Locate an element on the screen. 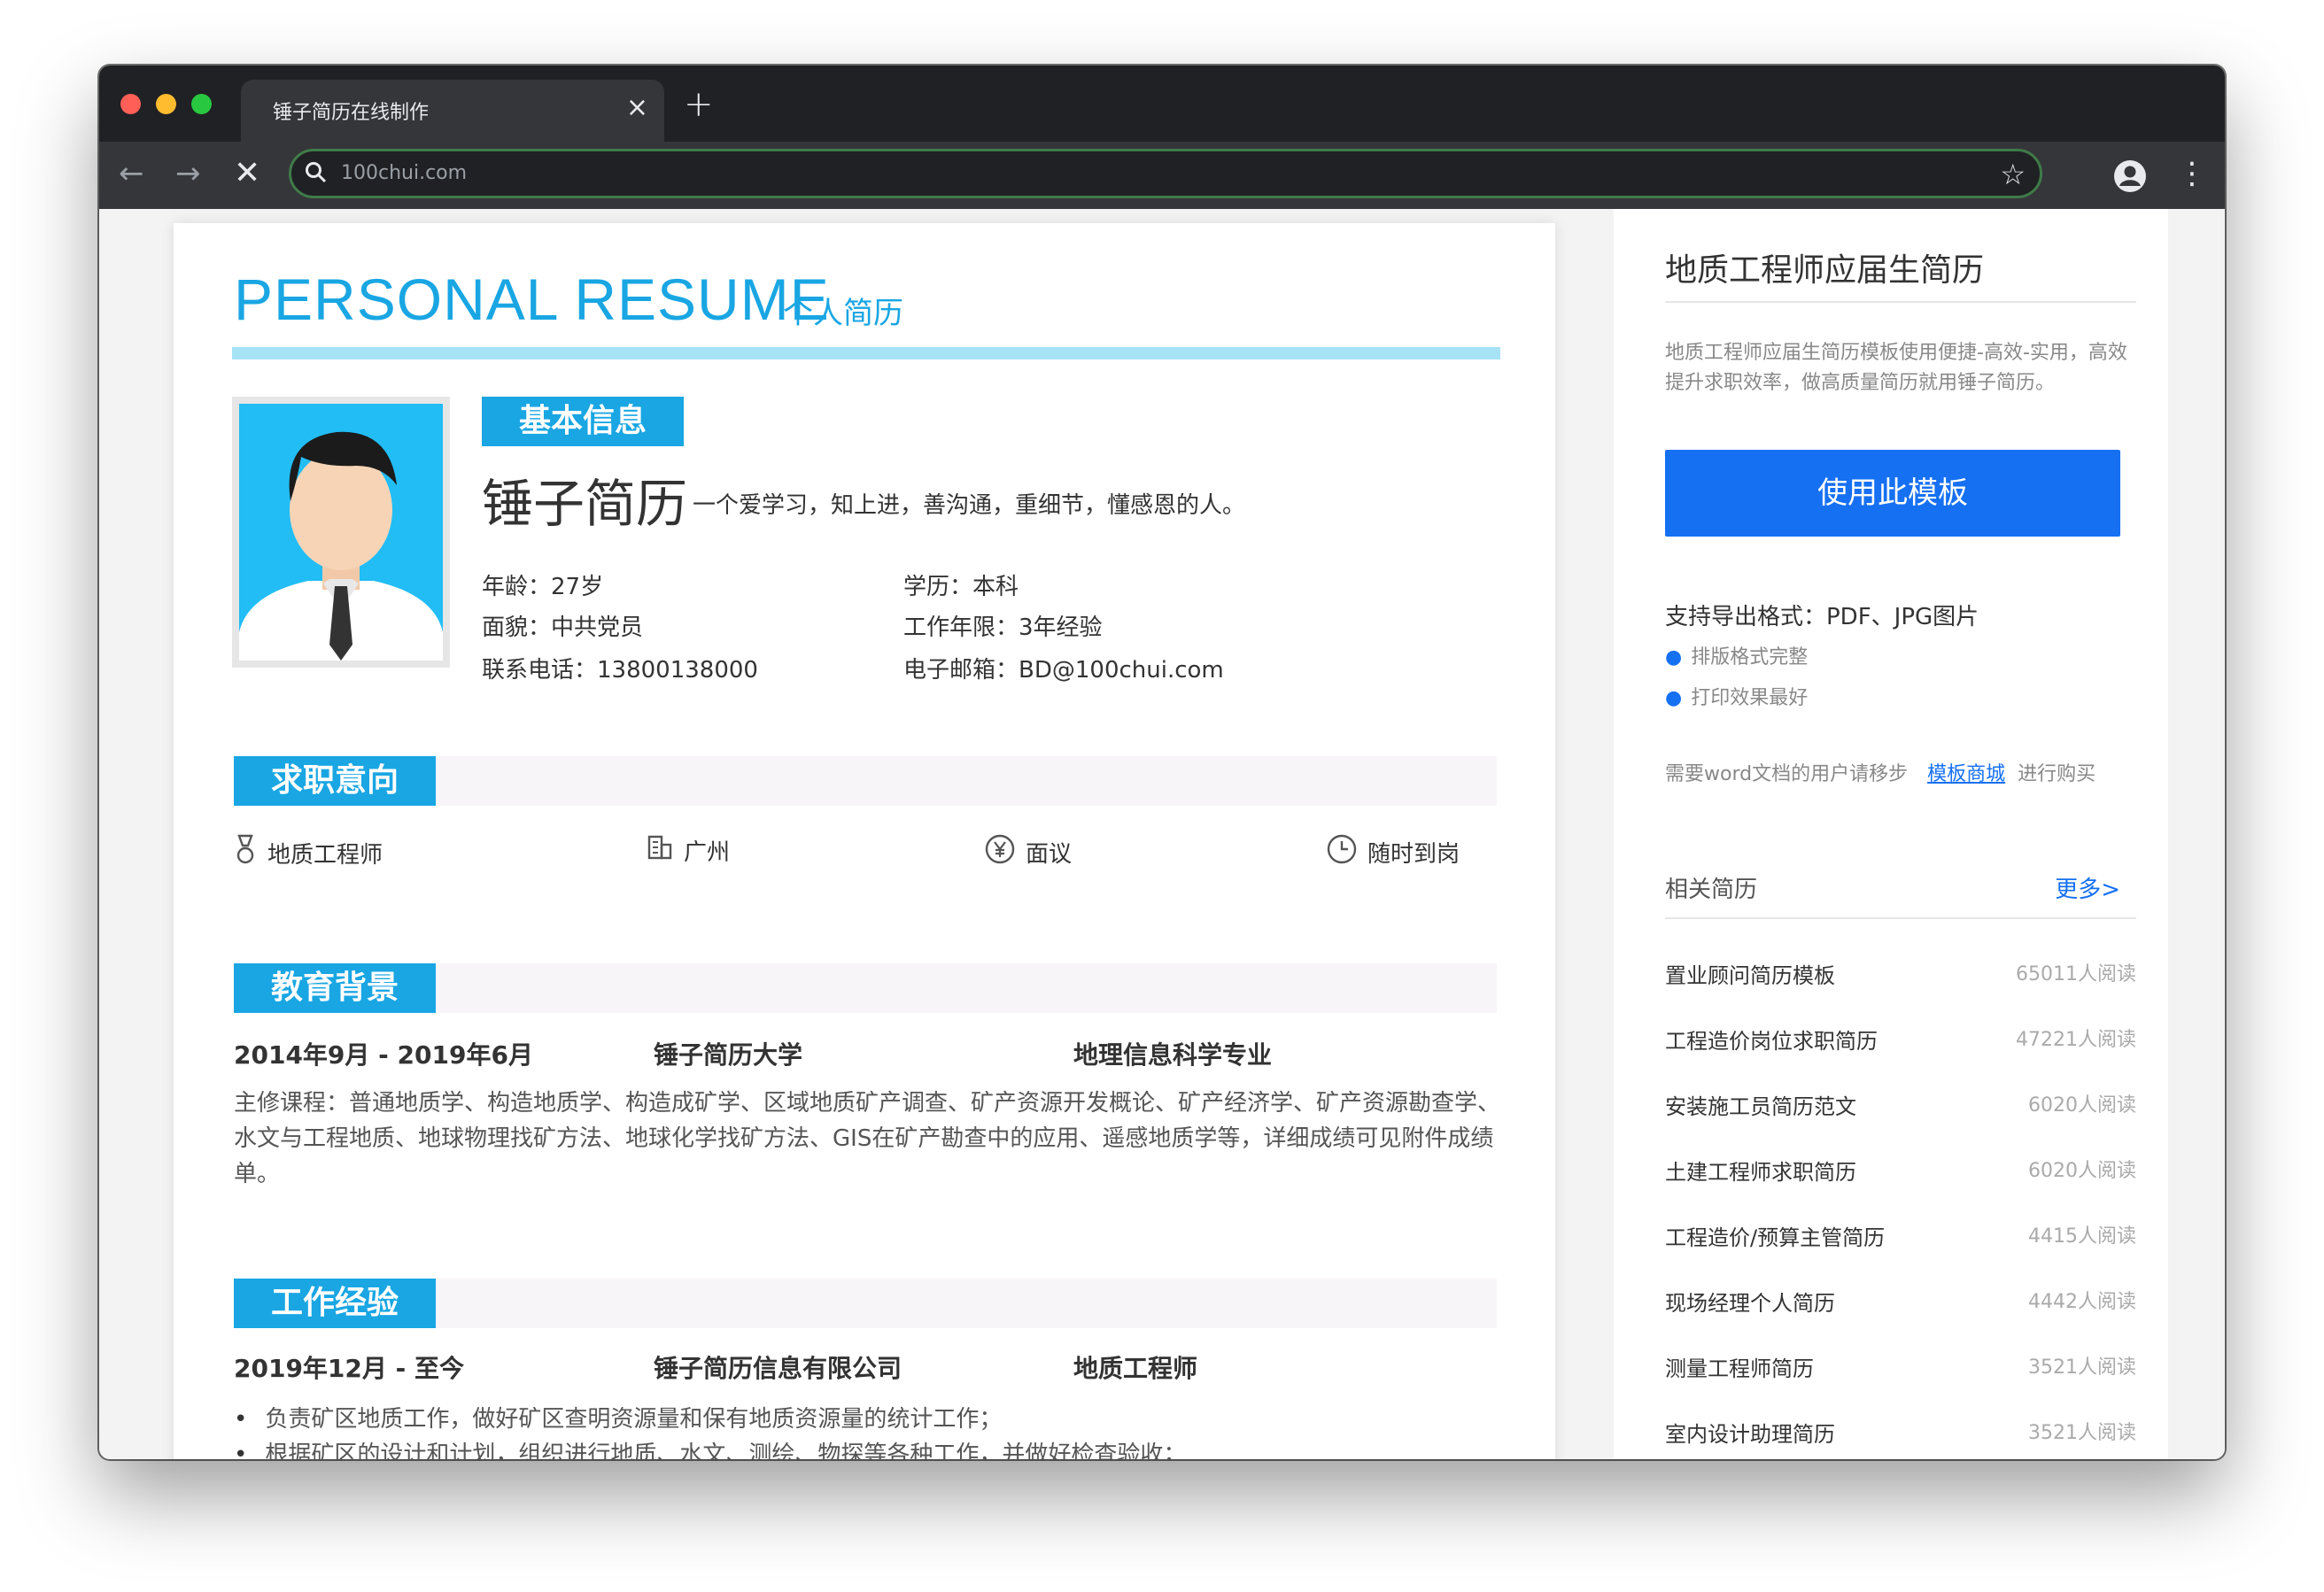 The image size is (2324, 1592). info-education: 学历：本科 is located at coordinates (961, 587).